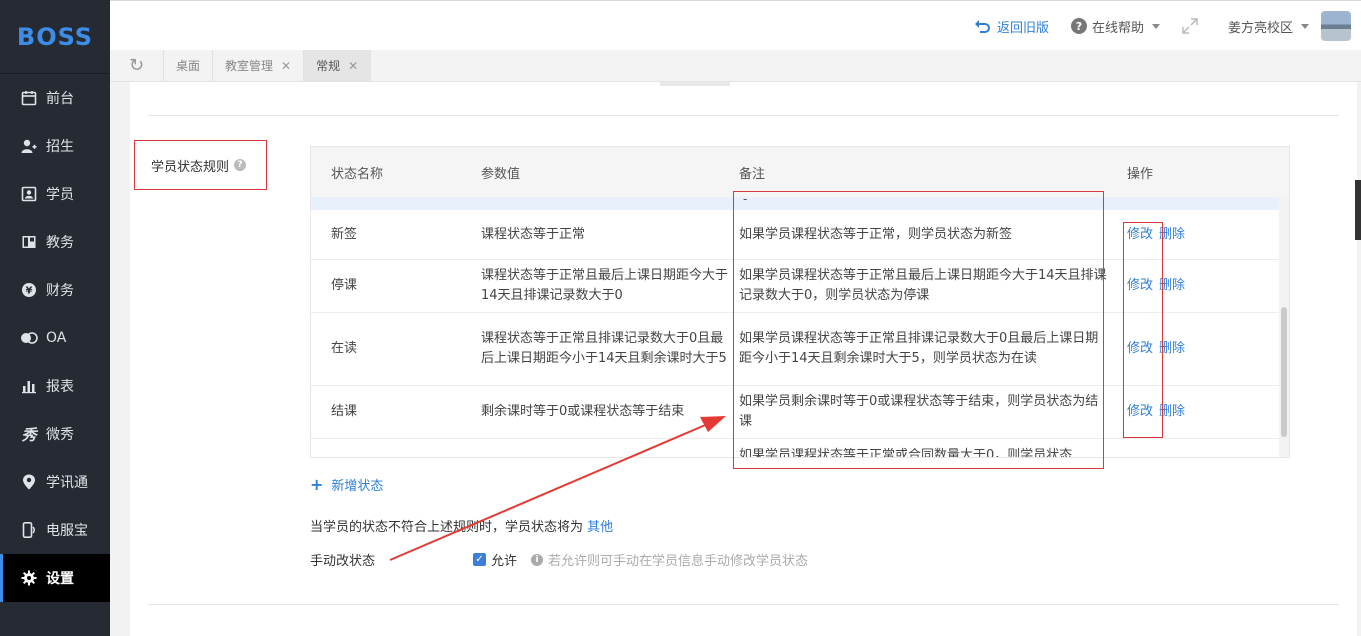 The width and height of the screenshot is (1361, 636). Describe the element at coordinates (317, 484) in the screenshot. I see `plus-icon: +` at that location.